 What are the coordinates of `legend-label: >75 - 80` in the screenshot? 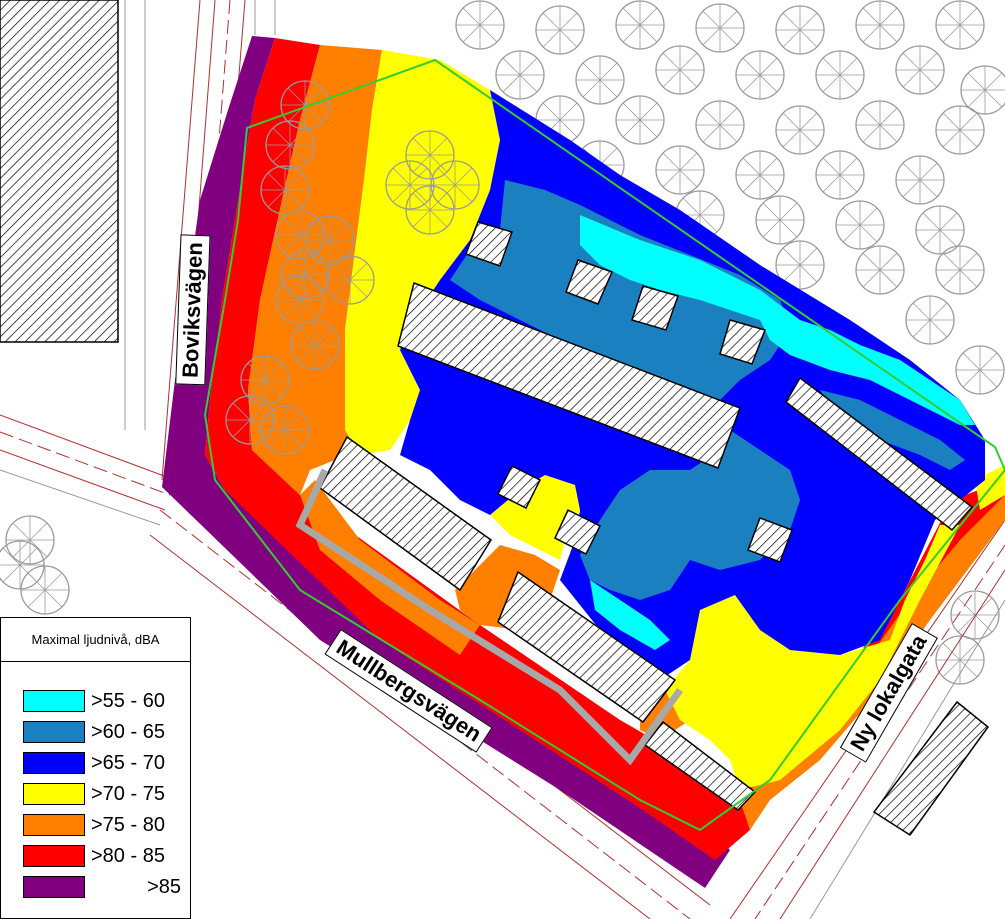 It's located at (128, 825).